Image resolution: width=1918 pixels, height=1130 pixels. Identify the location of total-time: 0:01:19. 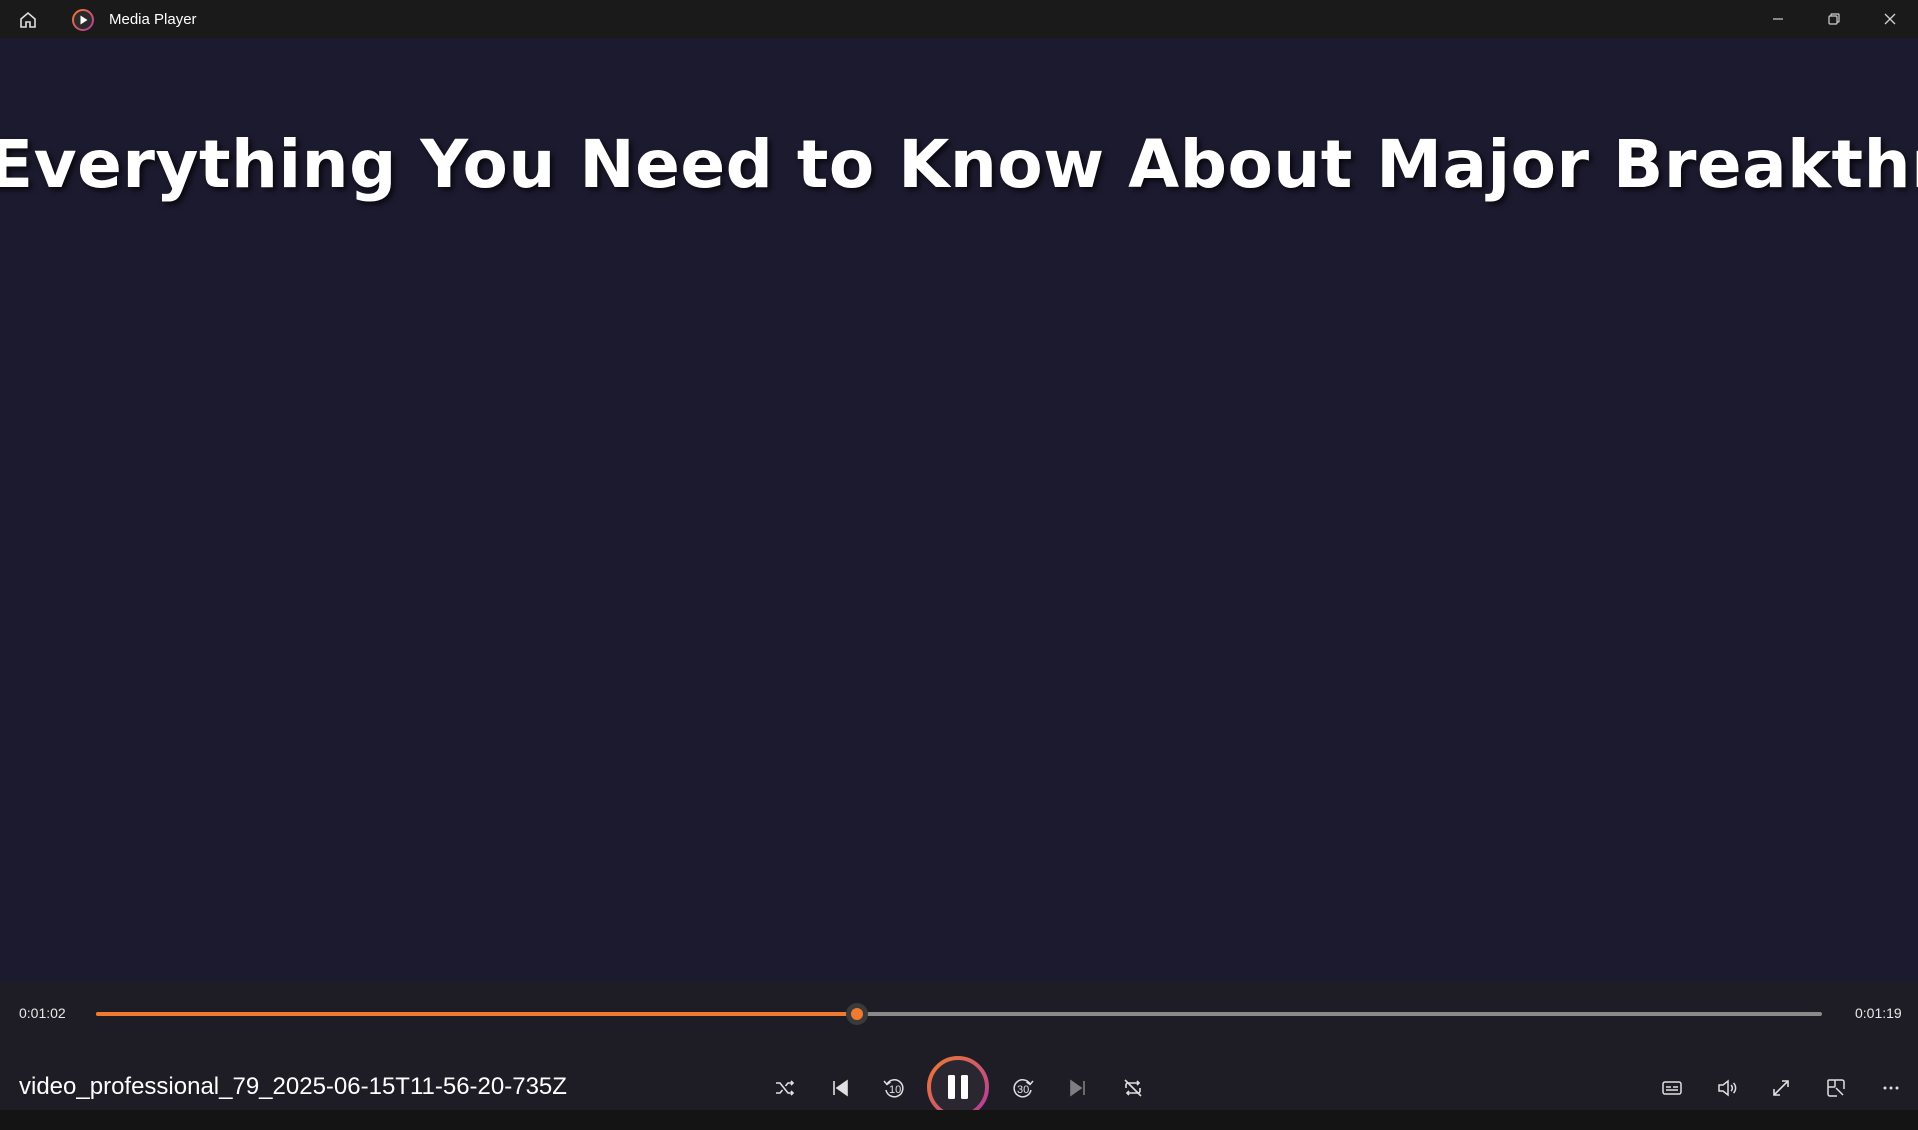
(1878, 1013).